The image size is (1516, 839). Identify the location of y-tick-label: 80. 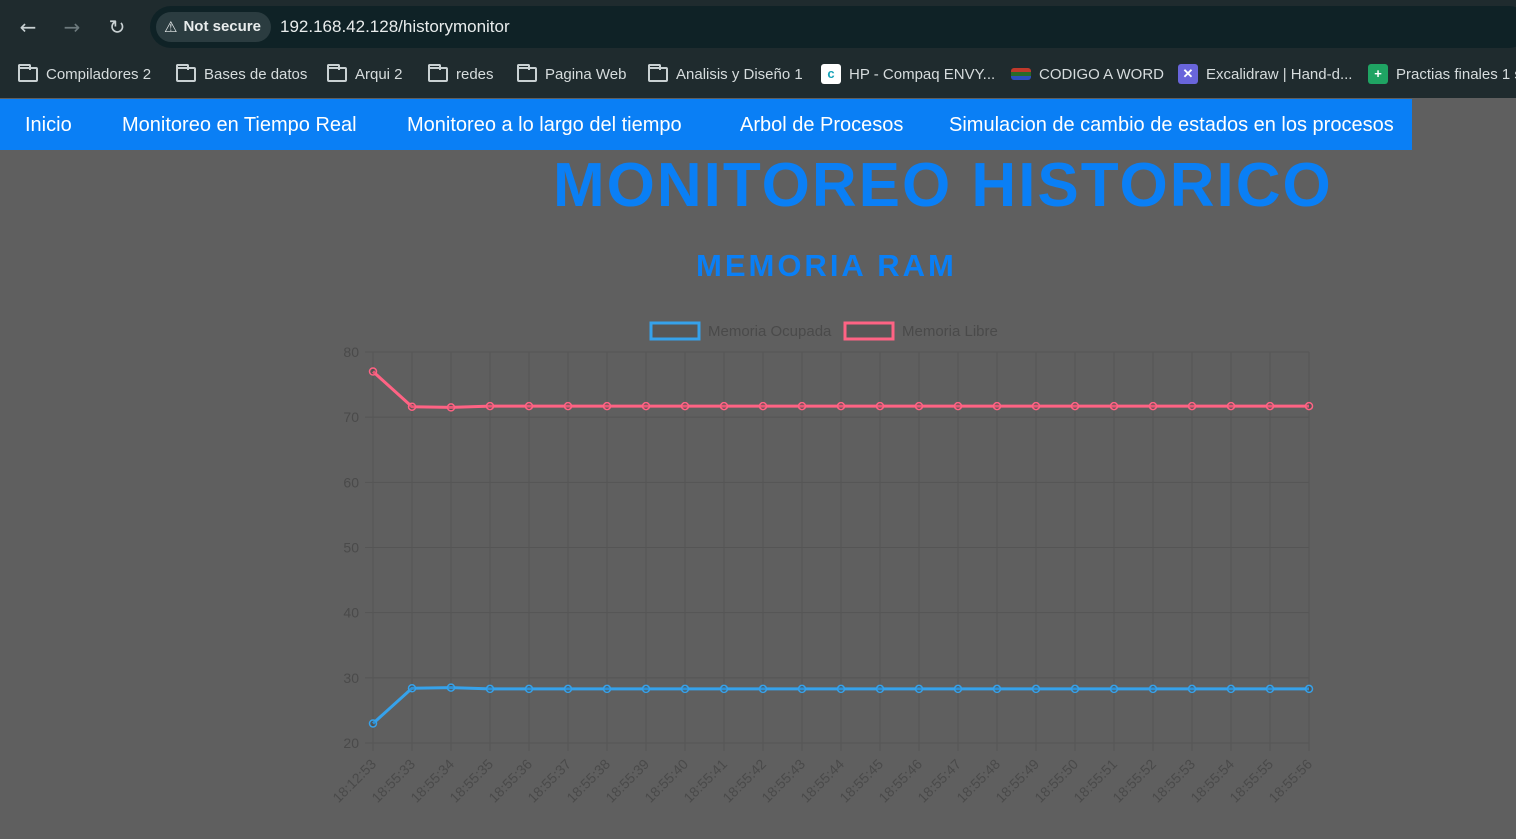
(351, 352).